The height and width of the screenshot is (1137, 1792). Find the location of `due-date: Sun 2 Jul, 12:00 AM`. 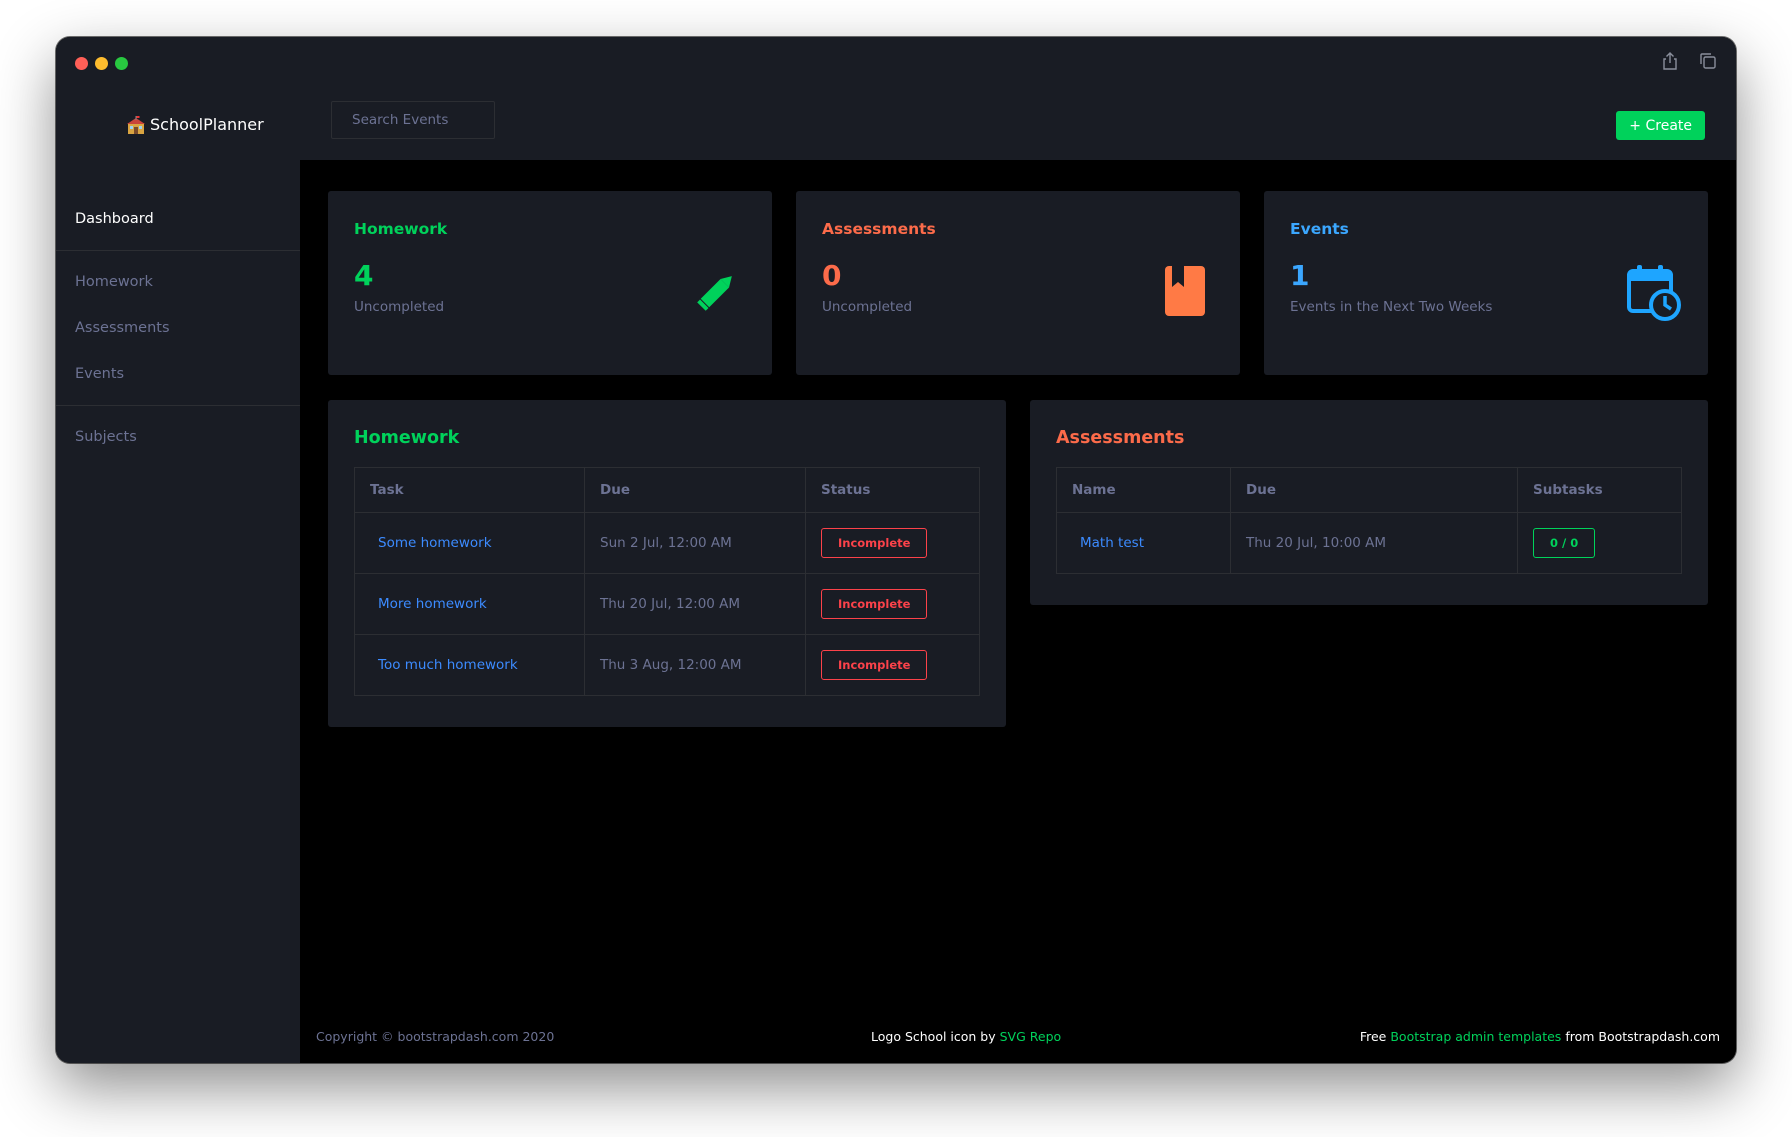

due-date: Sun 2 Jul, 12:00 AM is located at coordinates (695, 543).